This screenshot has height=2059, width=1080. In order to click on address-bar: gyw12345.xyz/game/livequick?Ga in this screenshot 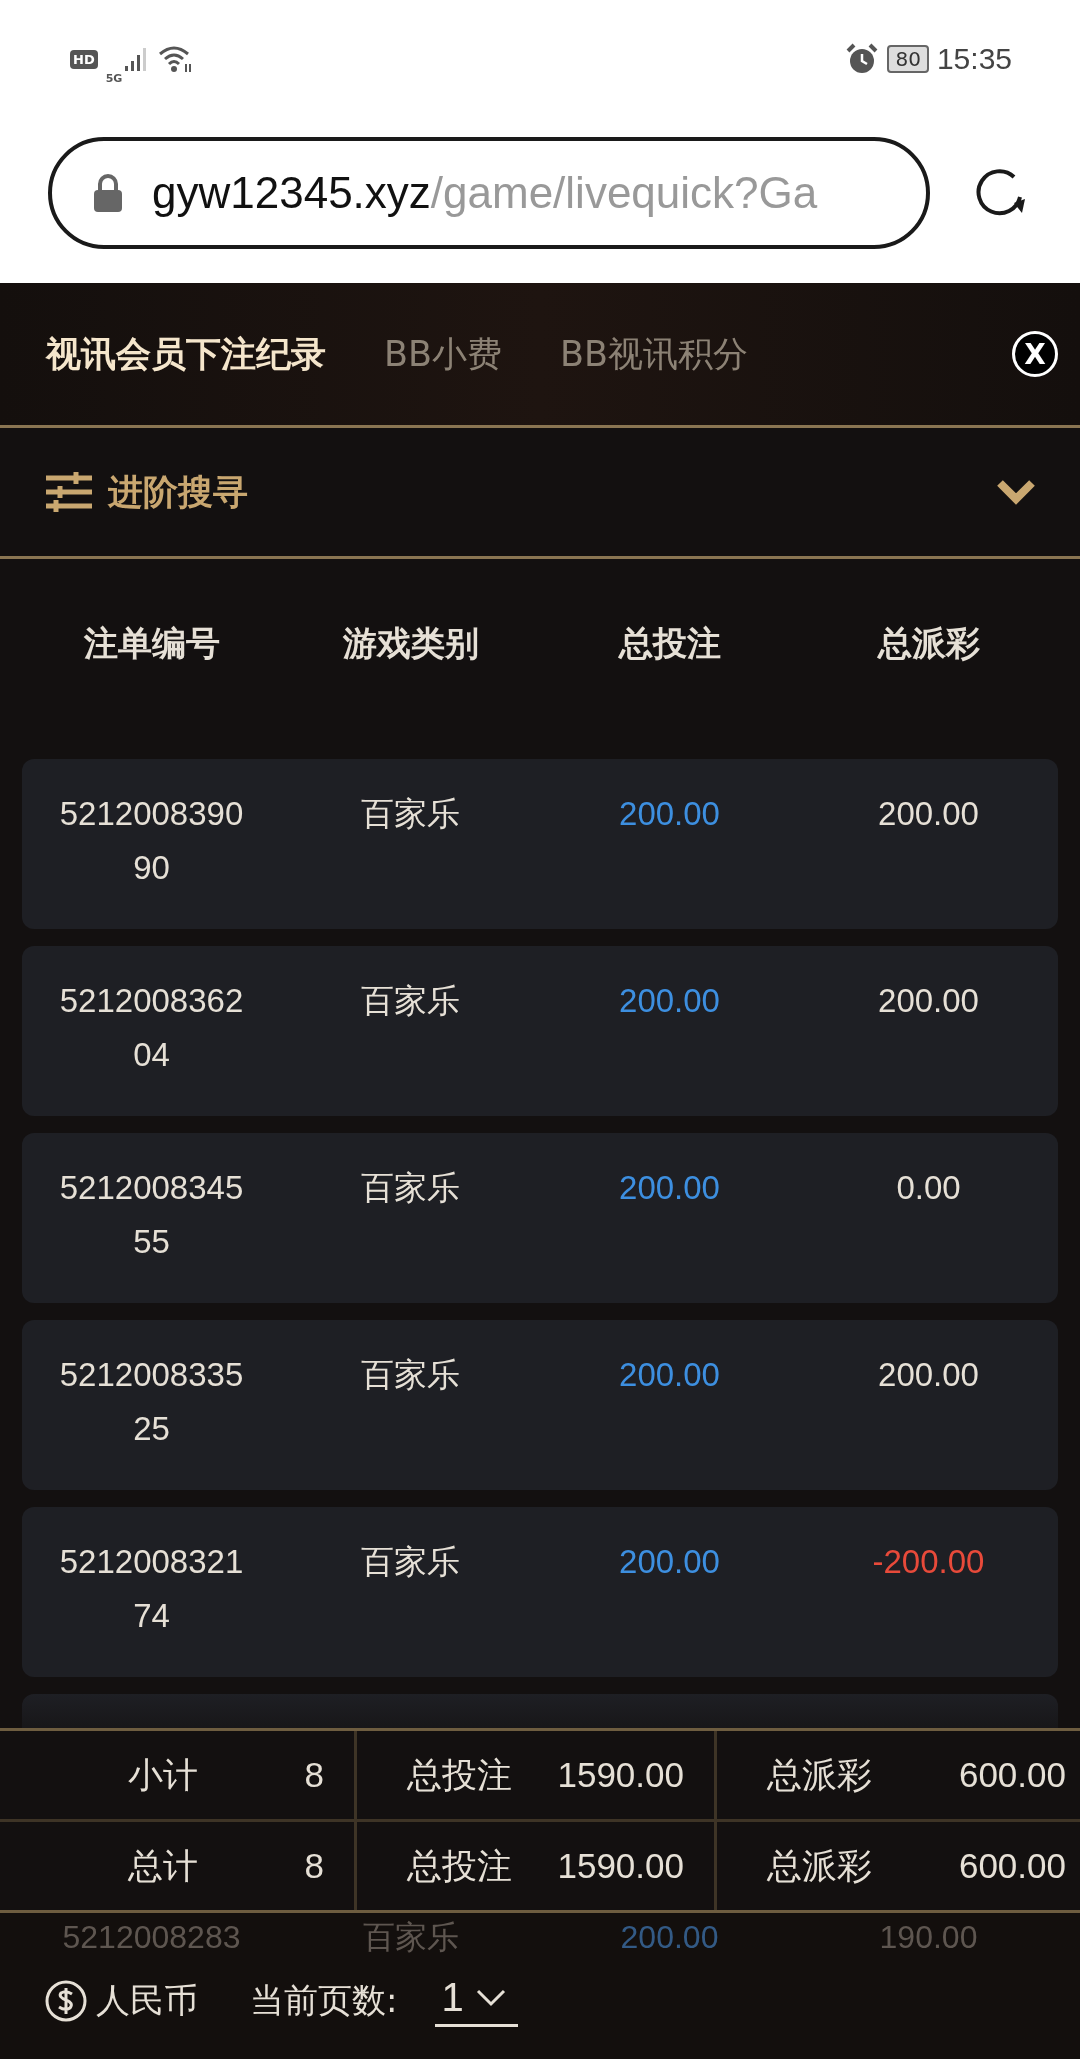, I will do `click(489, 192)`.